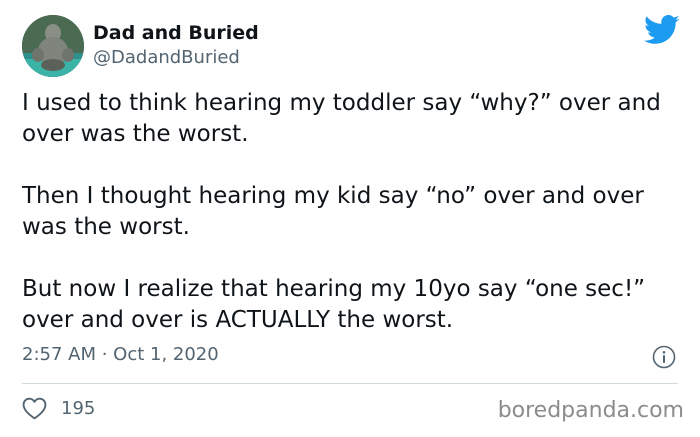 The height and width of the screenshot is (437, 700). Describe the element at coordinates (78, 408) in the screenshot. I see `like-count: 195` at that location.